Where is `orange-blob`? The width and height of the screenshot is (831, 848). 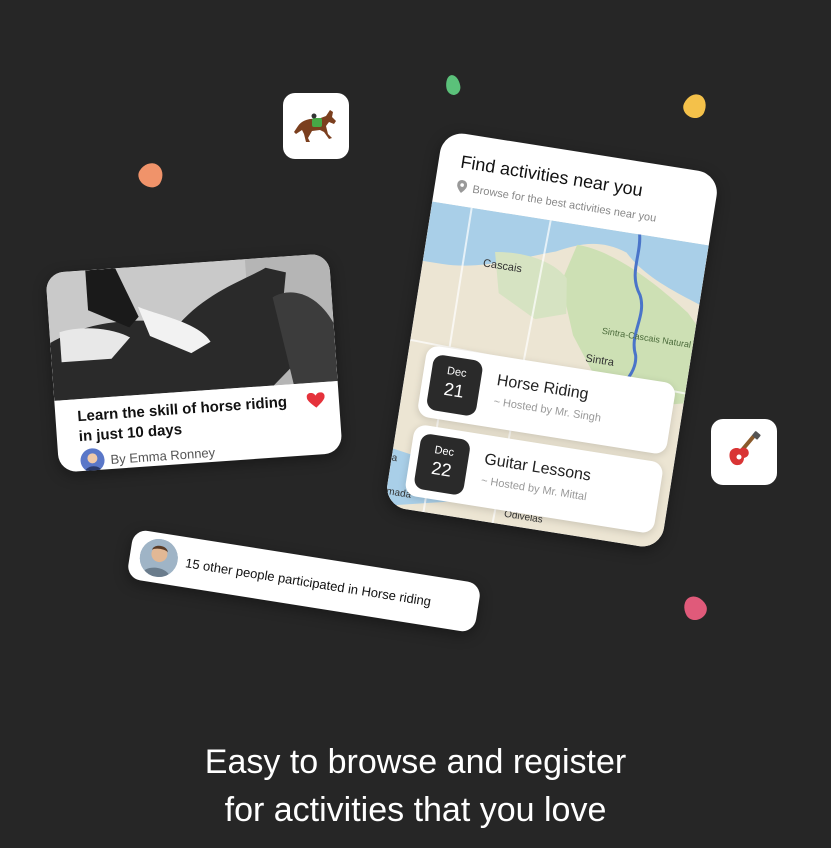 orange-blob is located at coordinates (151, 175).